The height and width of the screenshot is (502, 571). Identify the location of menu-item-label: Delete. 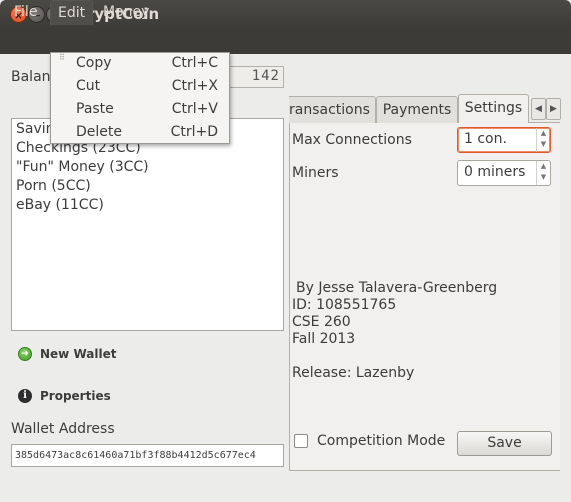
(99, 132).